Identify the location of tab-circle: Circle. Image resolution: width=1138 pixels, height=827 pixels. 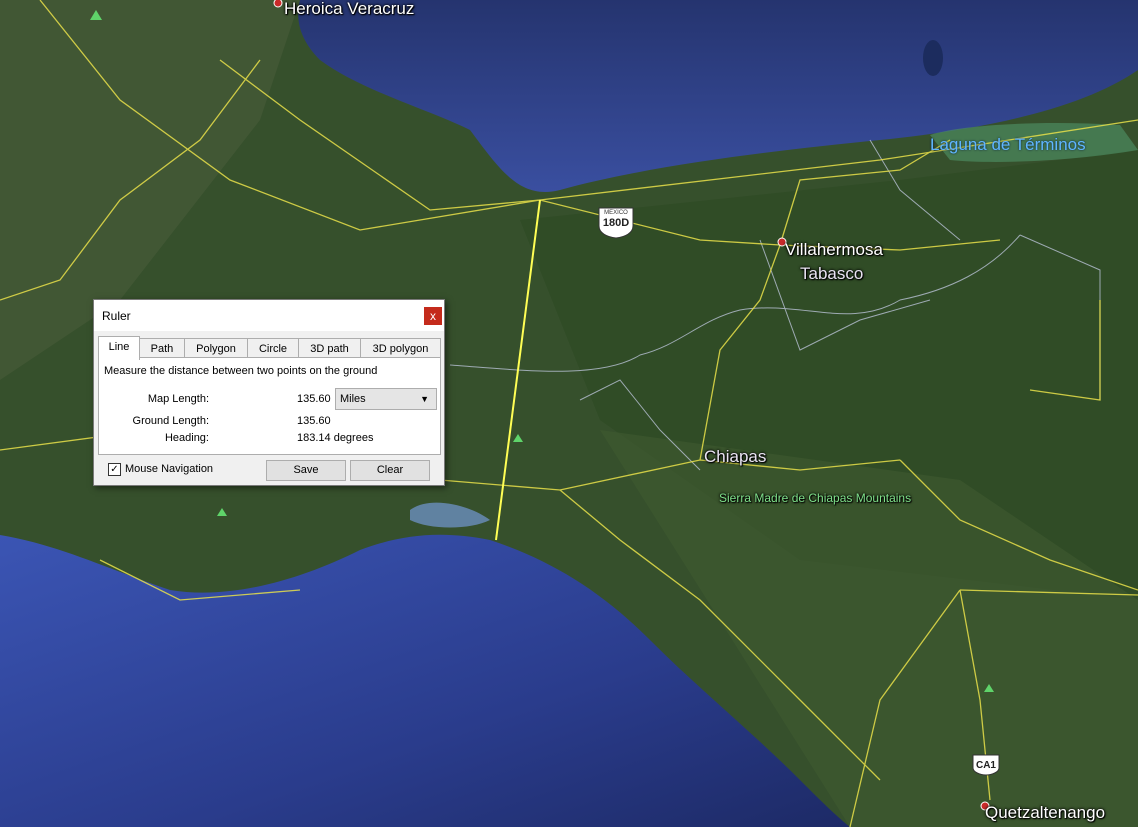
(273, 348).